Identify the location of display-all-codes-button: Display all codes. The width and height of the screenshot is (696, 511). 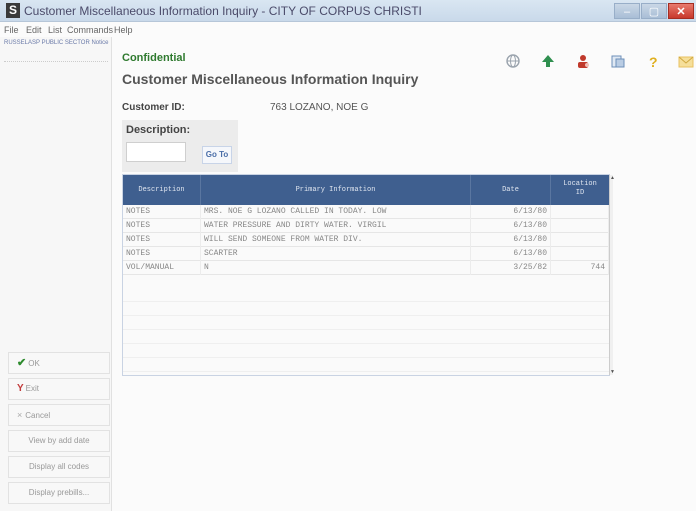
(59, 467).